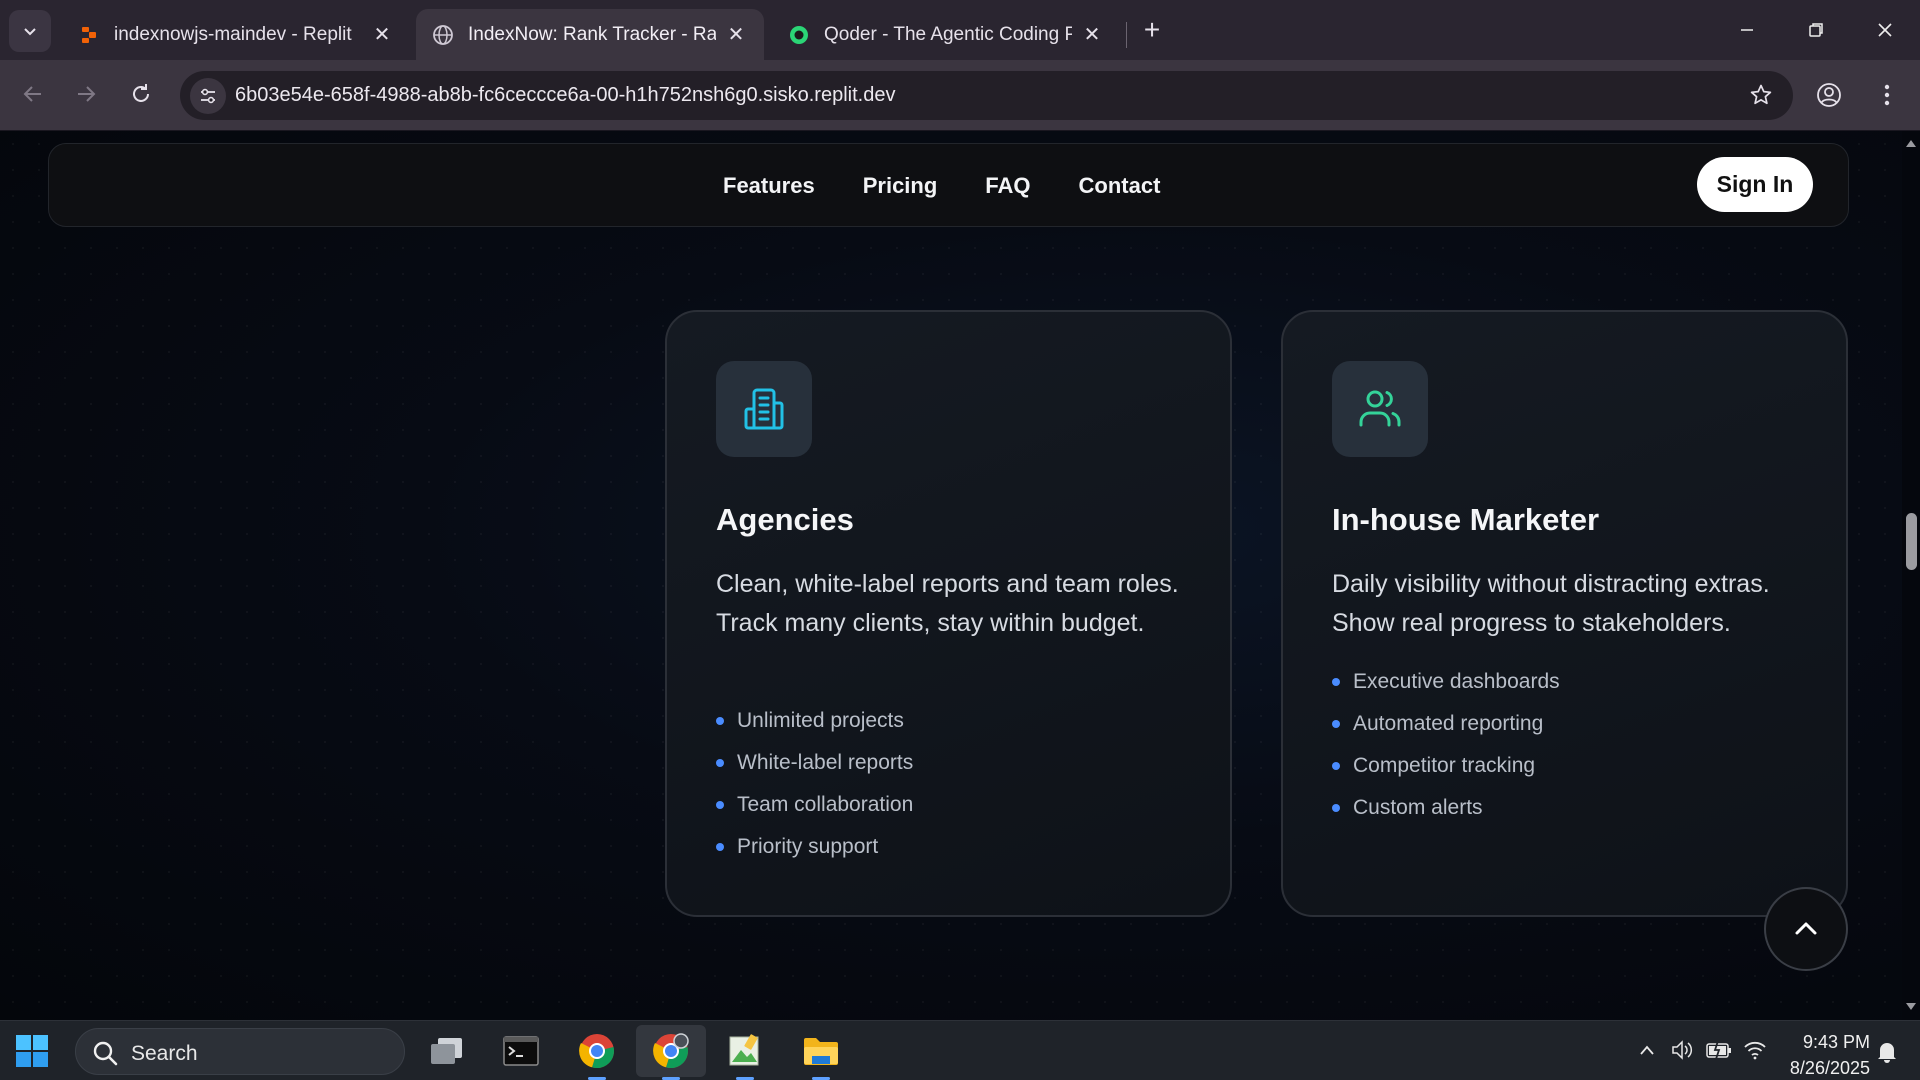 Image resolution: width=1920 pixels, height=1080 pixels. I want to click on speaker-icon, so click(1682, 1050).